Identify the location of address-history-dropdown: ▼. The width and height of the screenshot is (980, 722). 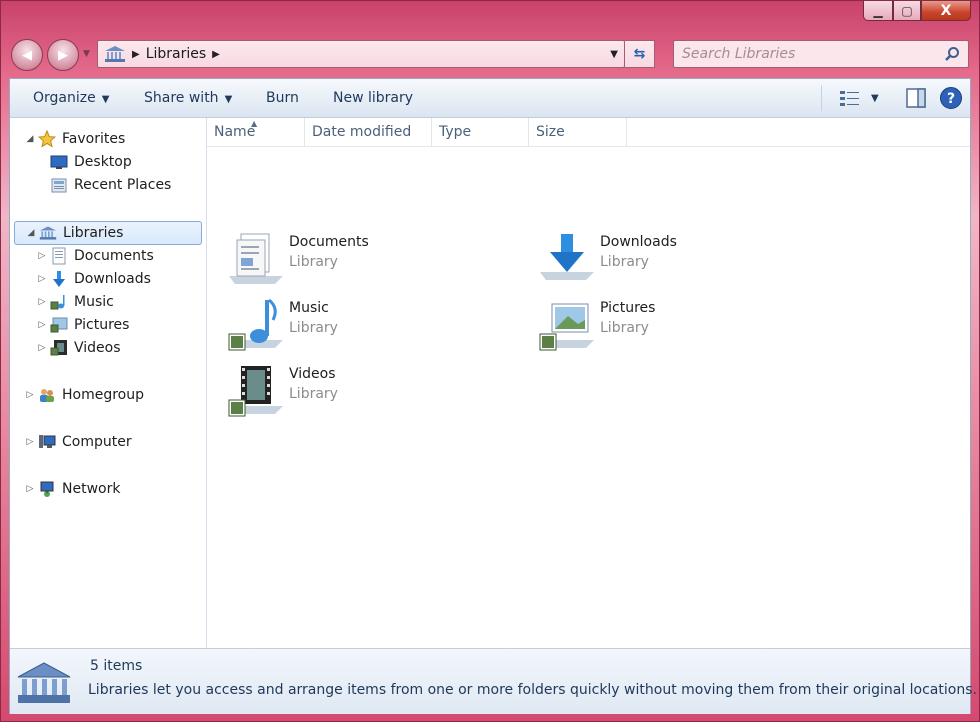
(614, 54).